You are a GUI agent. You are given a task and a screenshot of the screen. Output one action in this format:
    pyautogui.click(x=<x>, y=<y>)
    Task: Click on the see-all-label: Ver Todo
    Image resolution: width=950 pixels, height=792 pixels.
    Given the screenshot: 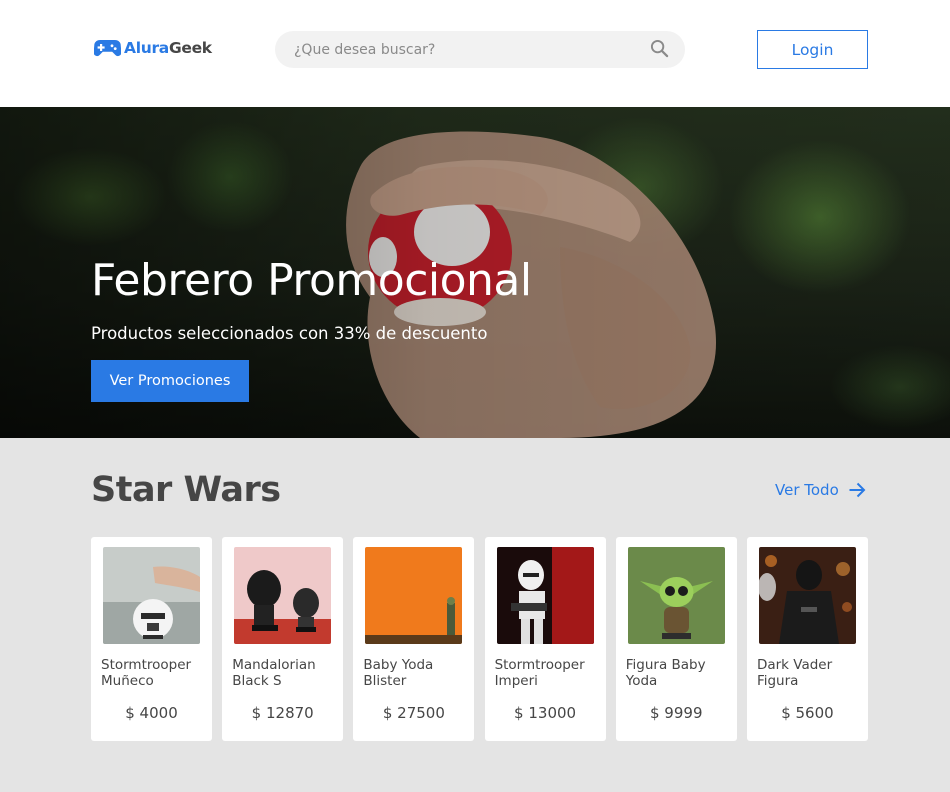 What is the action you would take?
    pyautogui.click(x=807, y=490)
    